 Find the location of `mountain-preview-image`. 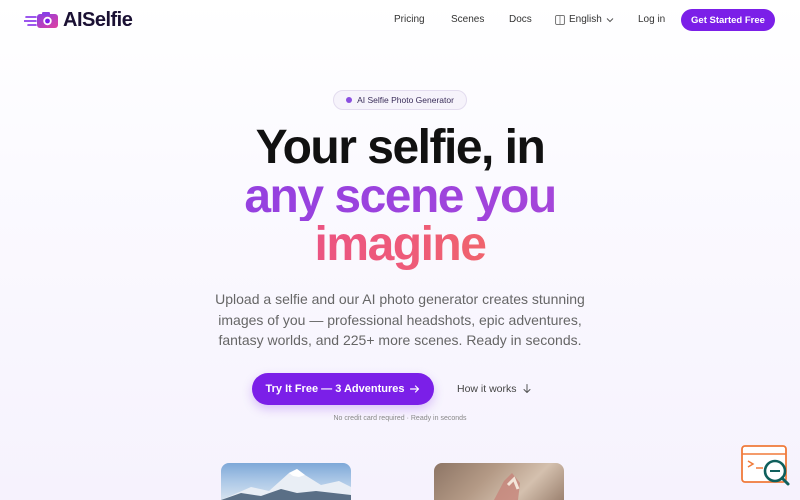

mountain-preview-image is located at coordinates (286, 481).